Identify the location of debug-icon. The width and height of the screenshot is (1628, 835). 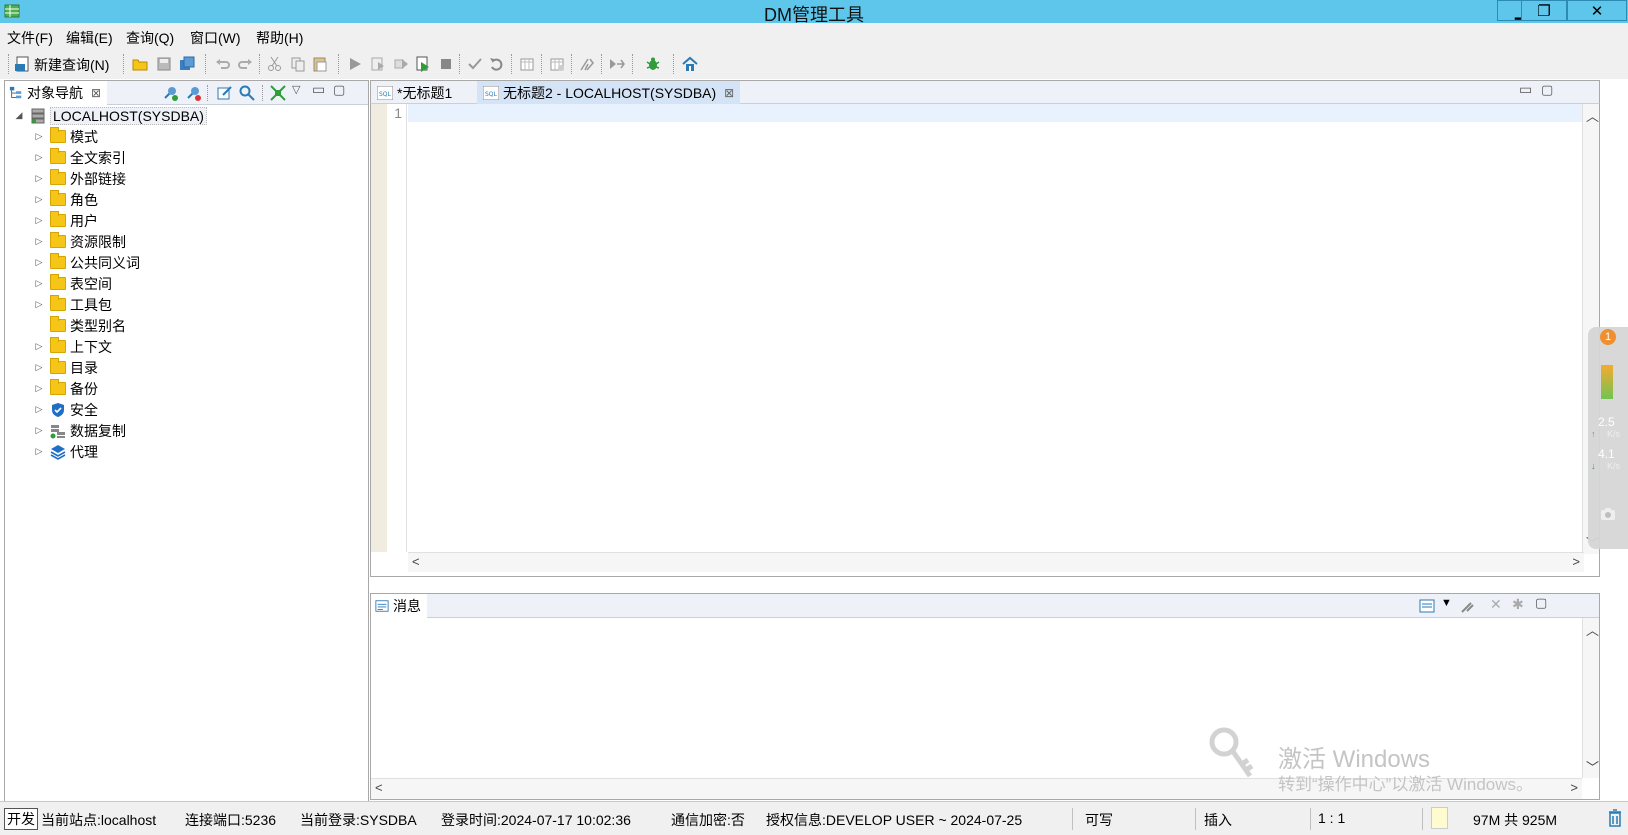
(653, 64).